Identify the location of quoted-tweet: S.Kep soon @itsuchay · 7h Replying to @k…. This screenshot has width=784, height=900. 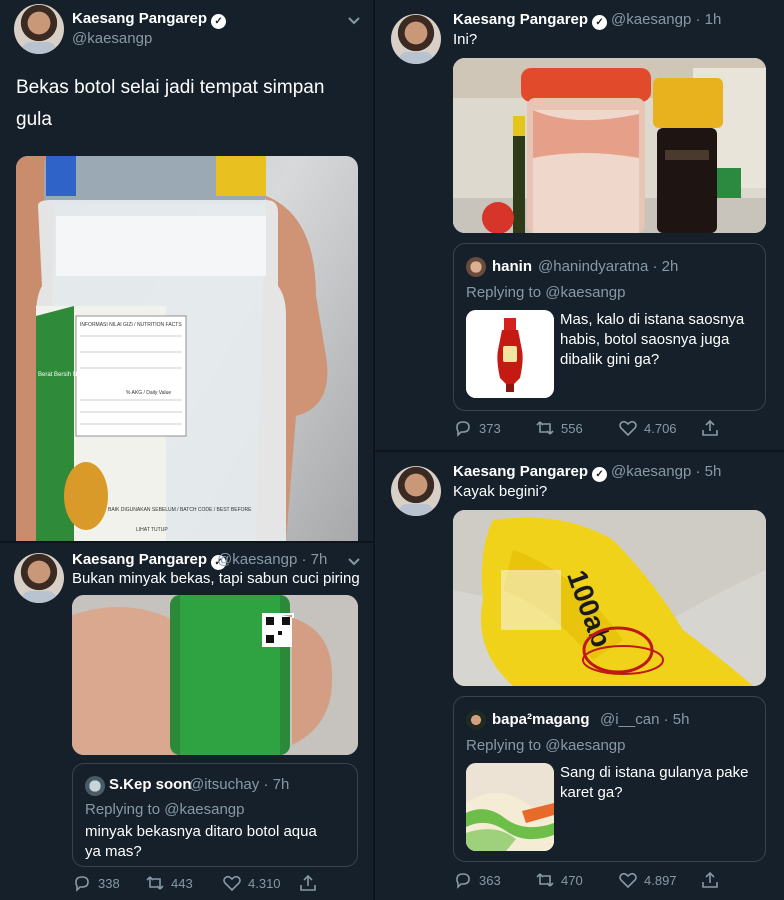
(215, 815).